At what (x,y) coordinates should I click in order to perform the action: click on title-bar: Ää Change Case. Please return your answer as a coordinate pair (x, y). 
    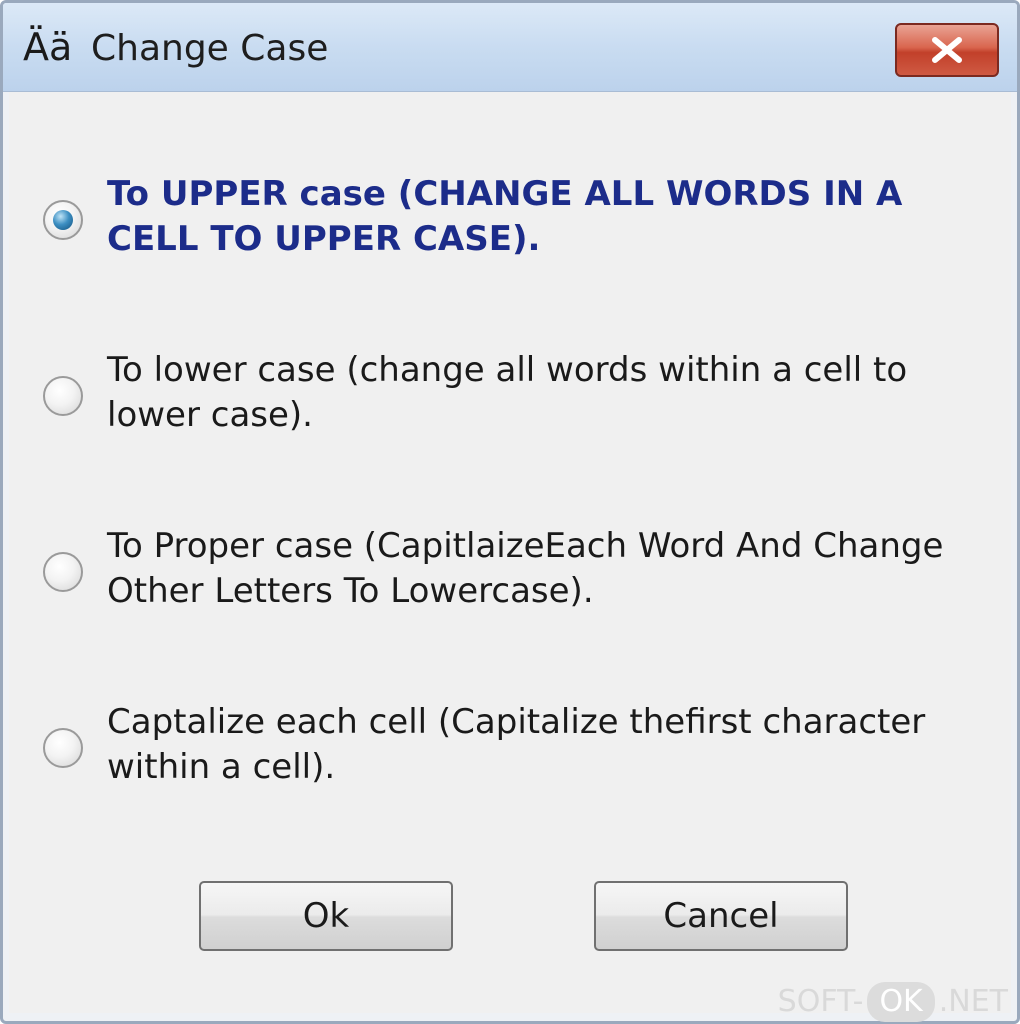
    Looking at the image, I should click on (510, 47).